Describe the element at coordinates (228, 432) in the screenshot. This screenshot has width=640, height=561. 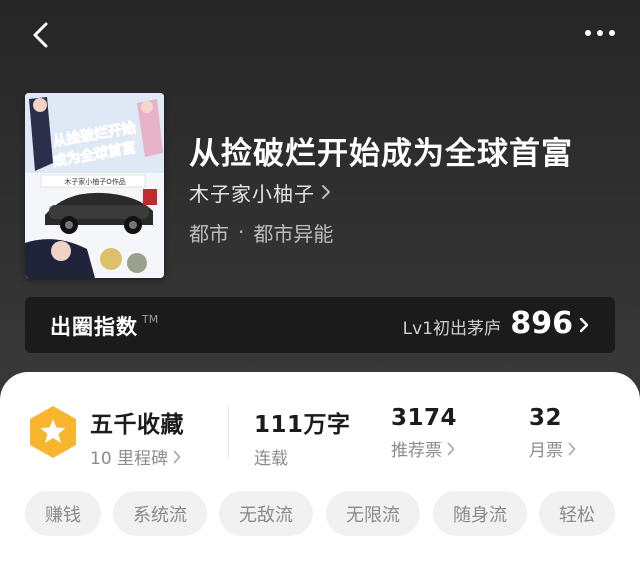
I see `stats-divider` at that location.